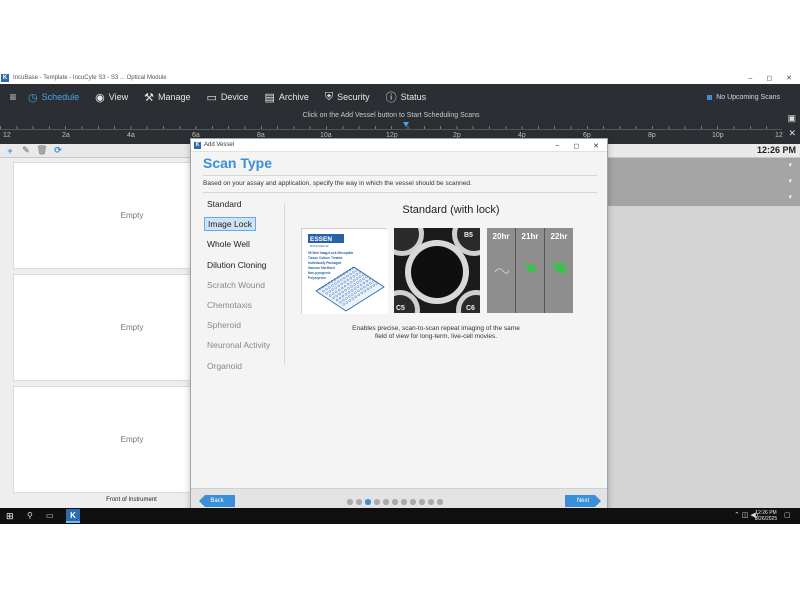  I want to click on menu-schedule: ◷ Schedule, so click(53, 97).